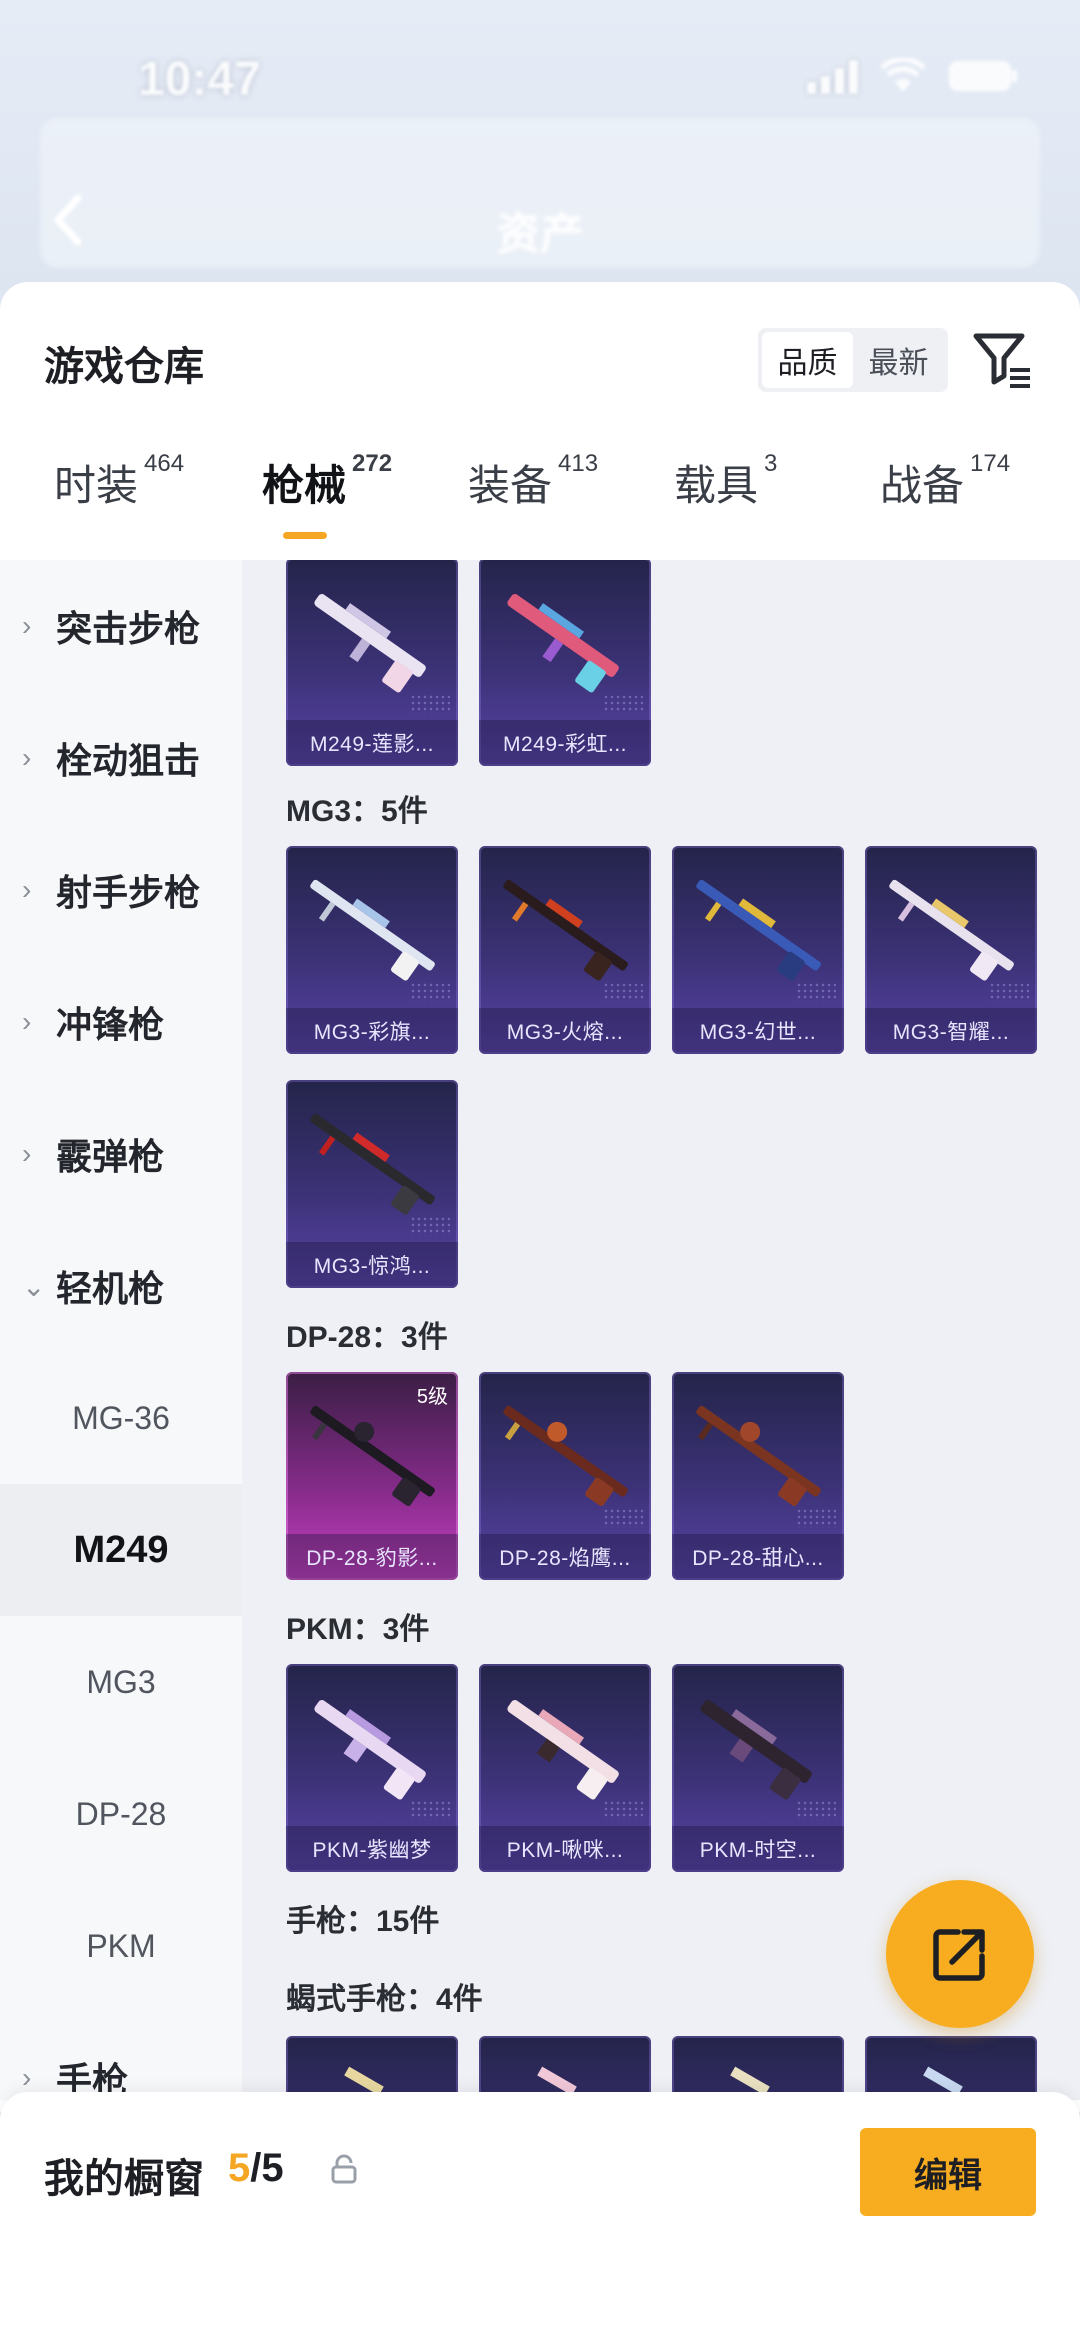 This screenshot has height=2341, width=1080. What do you see at coordinates (121, 758) in the screenshot?
I see `sidebar-item-bolt-sniper: › 栓动狙击` at bounding box center [121, 758].